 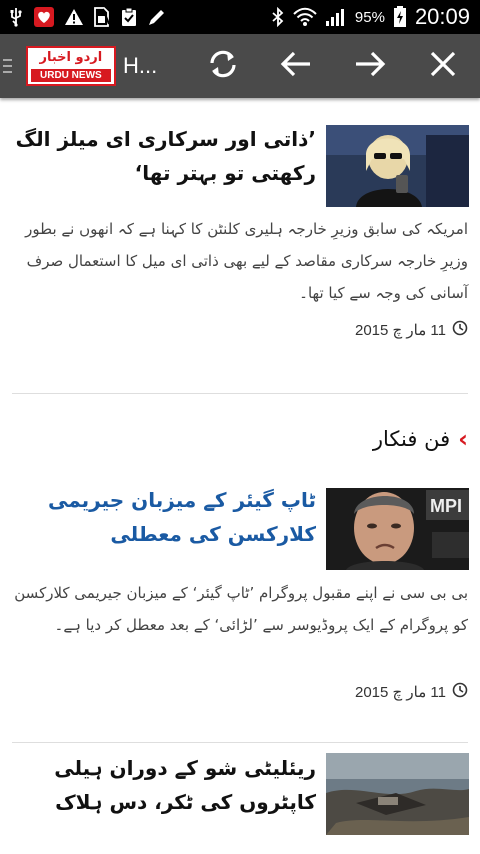 I want to click on refresh-icon, so click(x=223, y=66).